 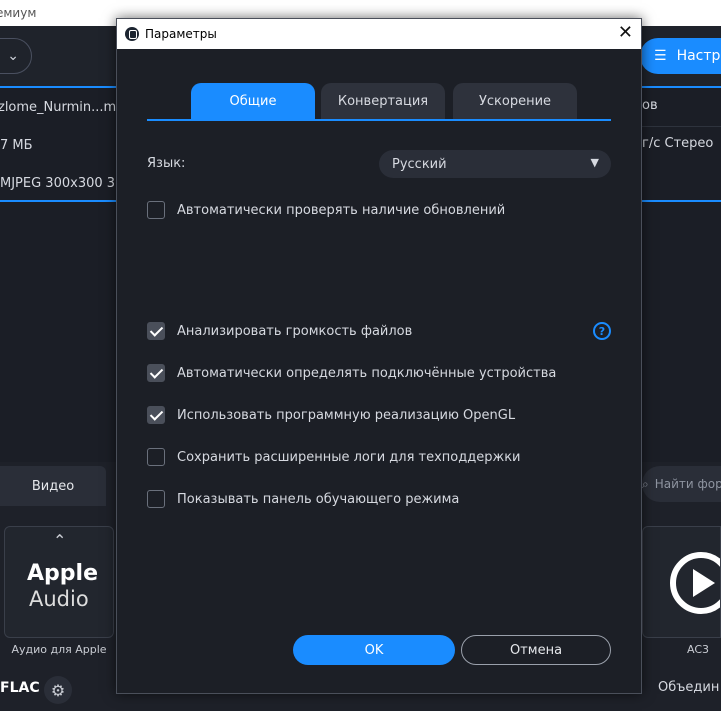 What do you see at coordinates (374, 650) in the screenshot?
I see `ok-button: OK` at bounding box center [374, 650].